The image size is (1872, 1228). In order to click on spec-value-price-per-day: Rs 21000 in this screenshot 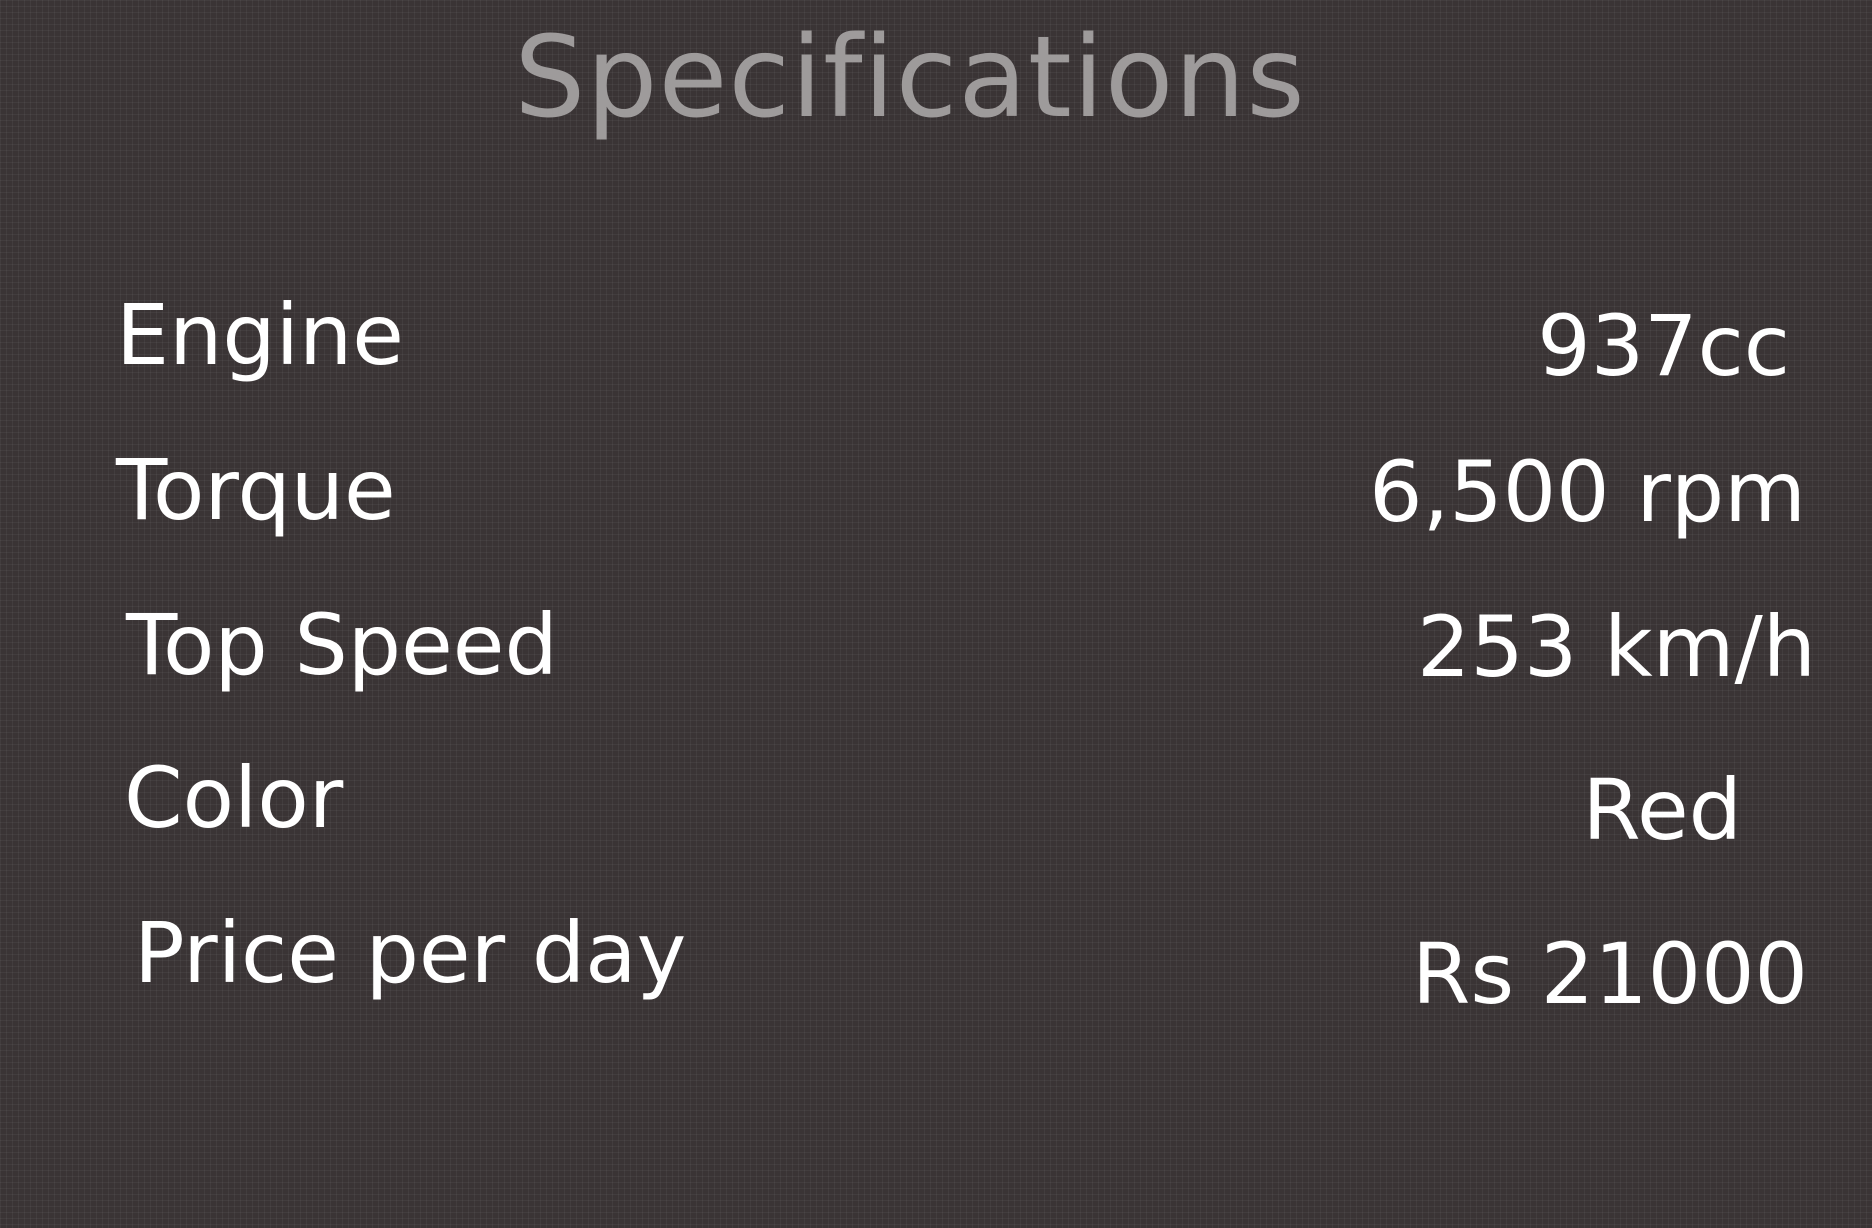, I will do `click(1609, 974)`.